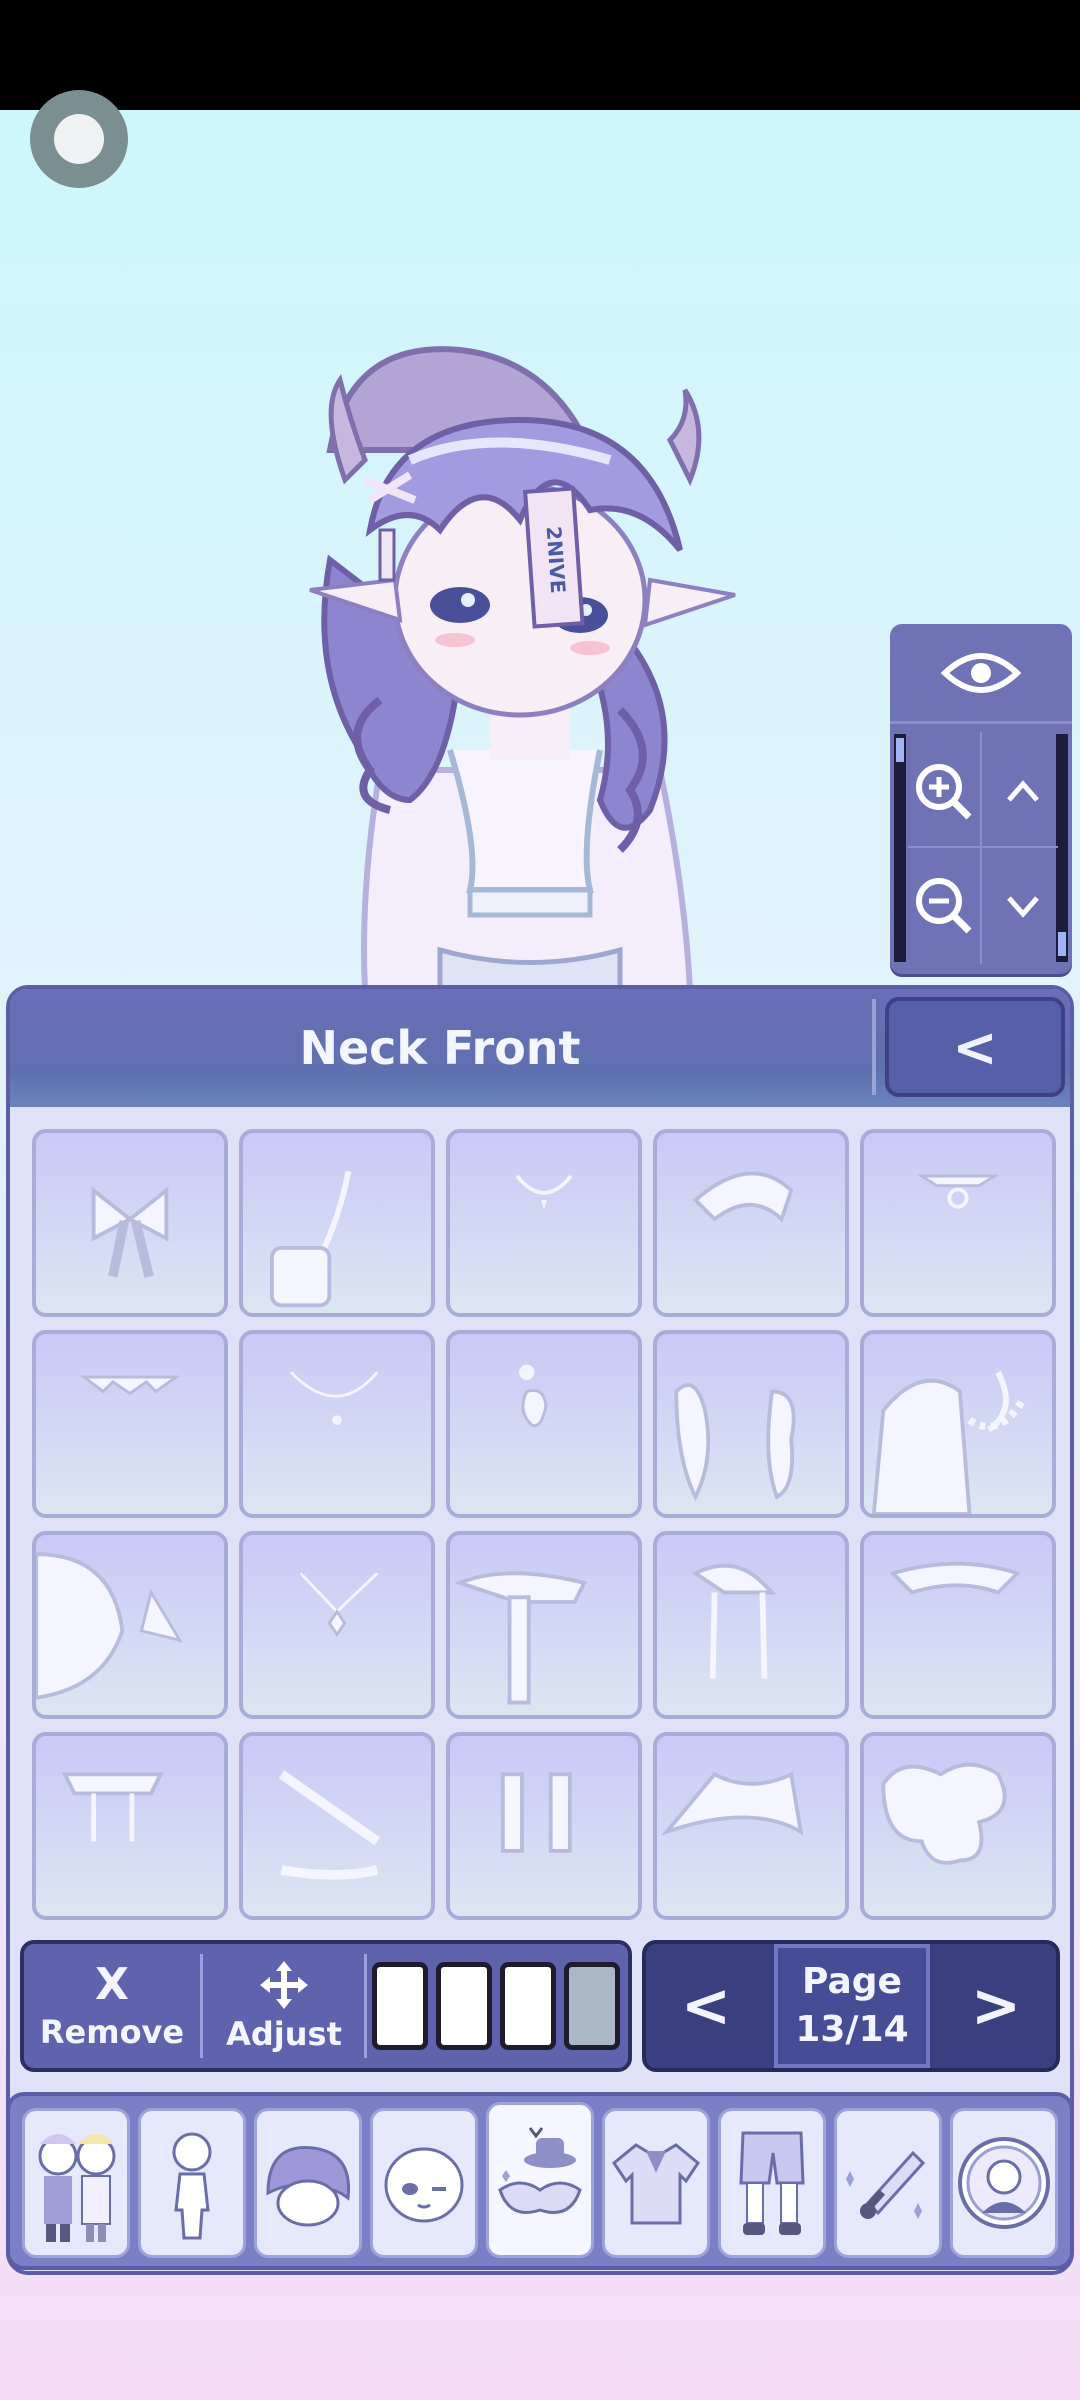 The height and width of the screenshot is (2400, 1080). What do you see at coordinates (544, 1625) in the screenshot?
I see `item-tile-long-tie-icon` at bounding box center [544, 1625].